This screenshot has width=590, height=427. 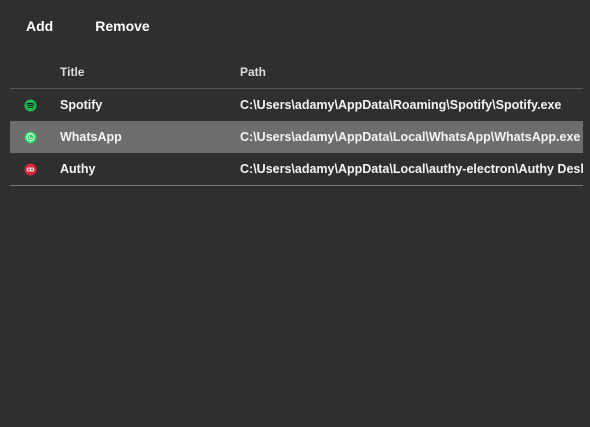 What do you see at coordinates (411, 72) in the screenshot?
I see `path-column-header: Path` at bounding box center [411, 72].